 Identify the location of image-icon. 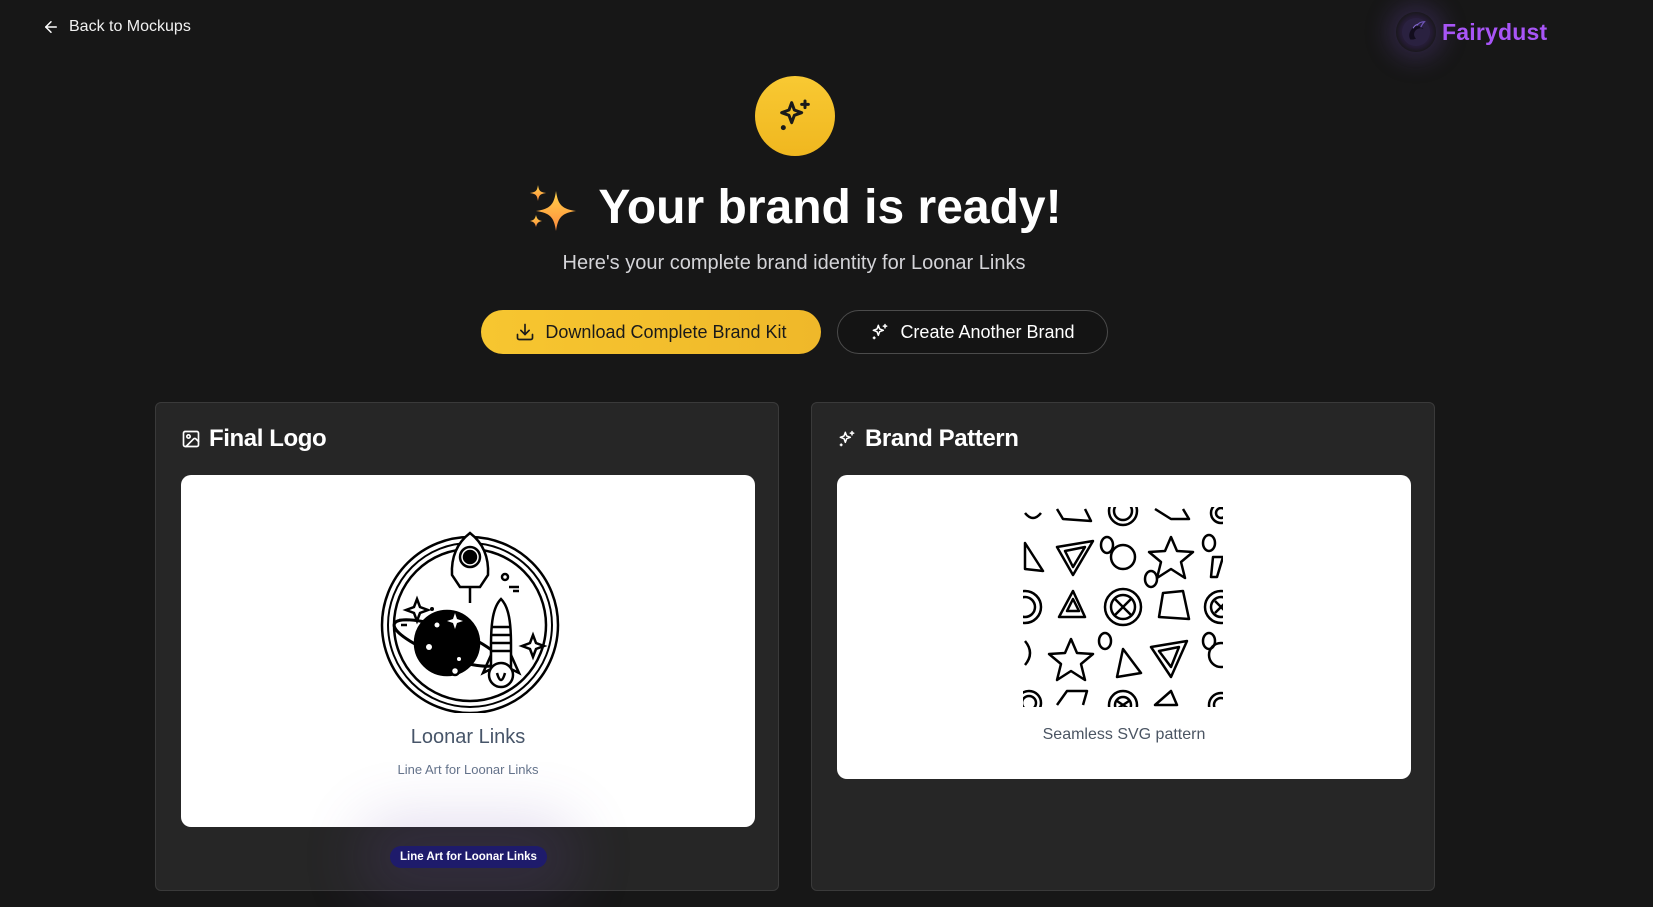
(191, 439).